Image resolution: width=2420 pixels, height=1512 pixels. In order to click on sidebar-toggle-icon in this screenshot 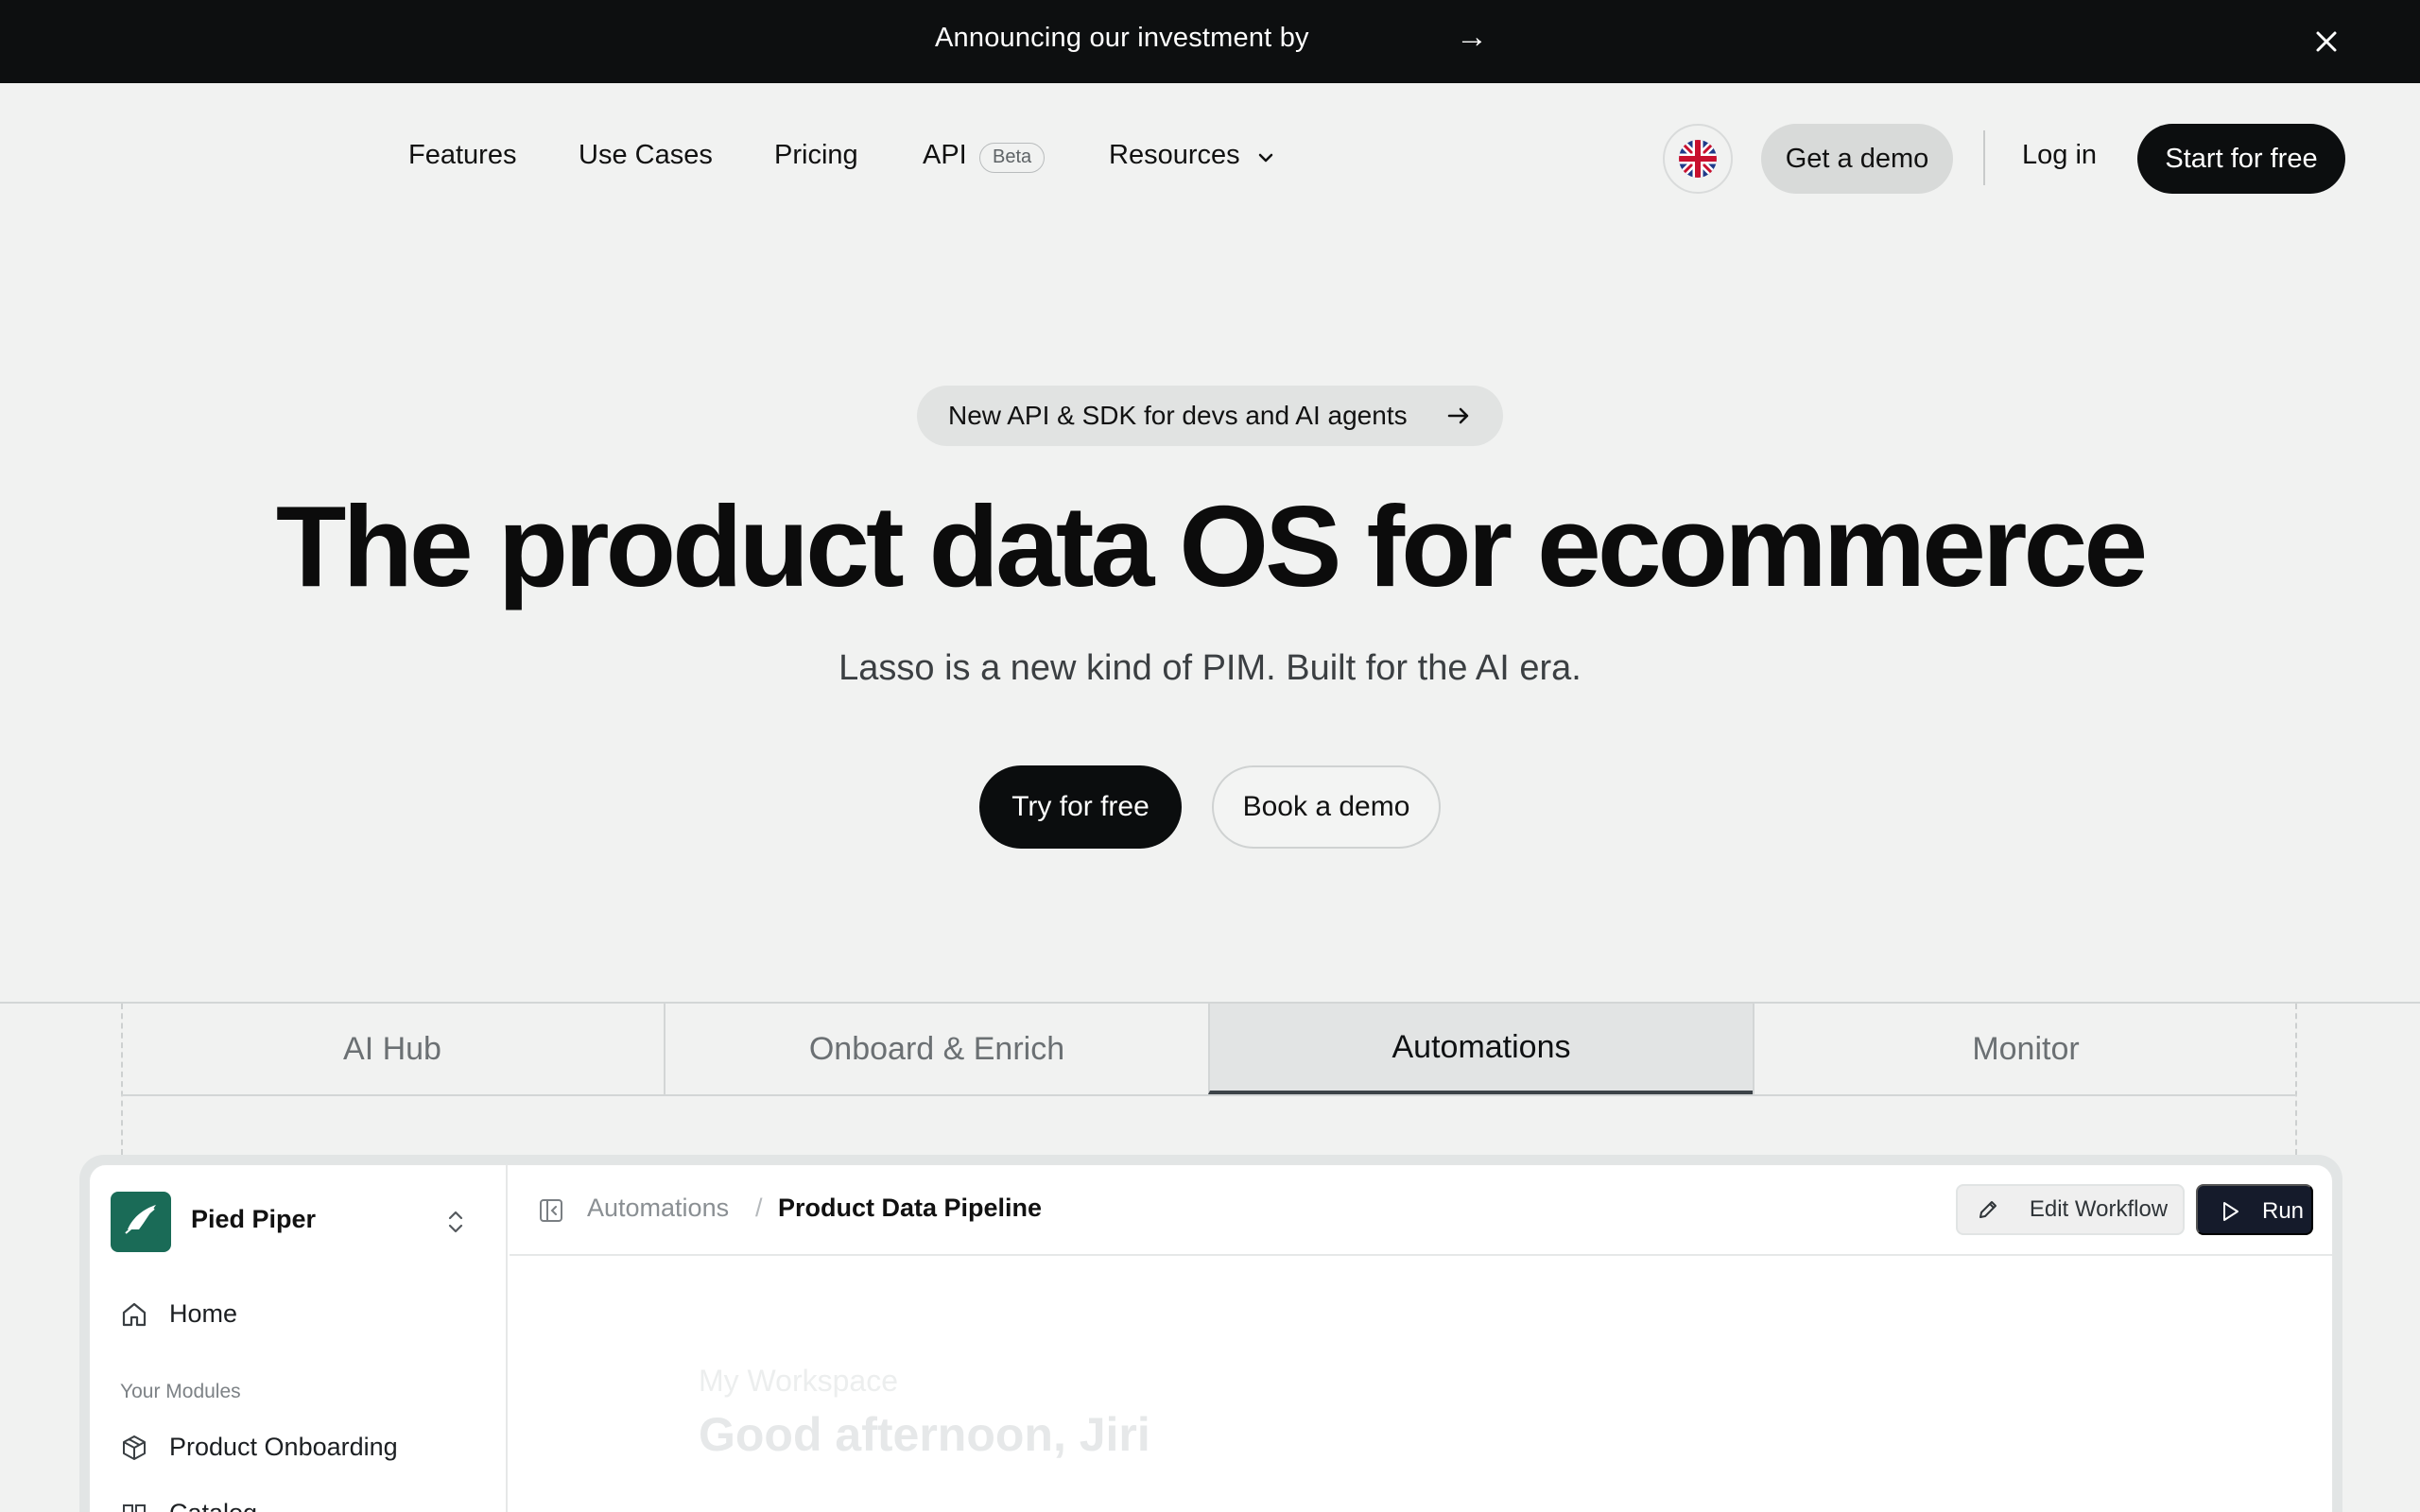, I will do `click(551, 1210)`.